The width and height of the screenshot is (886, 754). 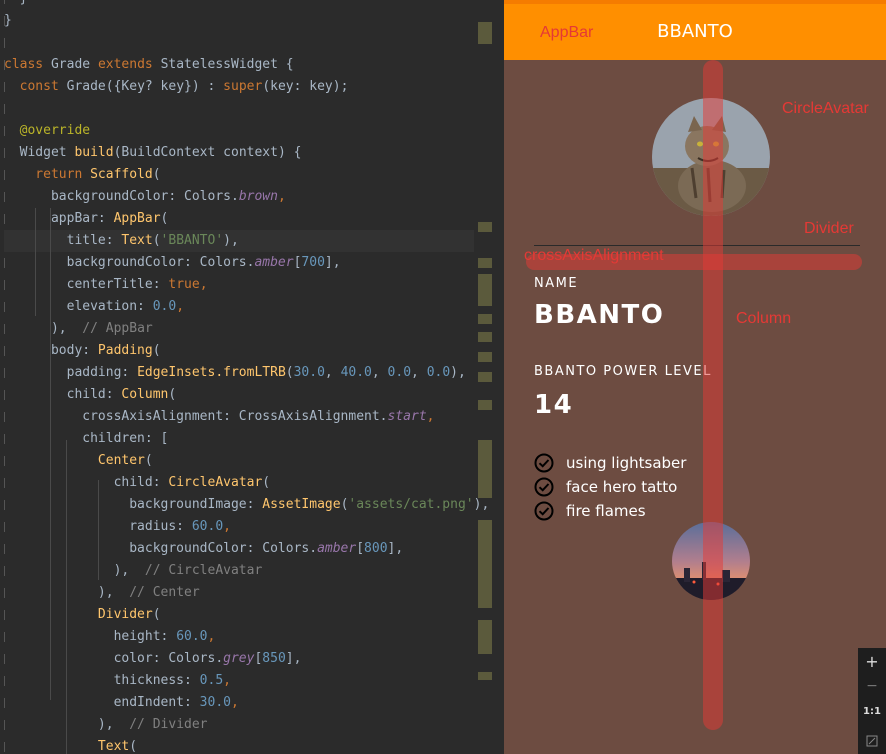 What do you see at coordinates (239, 65) in the screenshot?
I see `code-line: class Grade extends StatelessWidget {` at bounding box center [239, 65].